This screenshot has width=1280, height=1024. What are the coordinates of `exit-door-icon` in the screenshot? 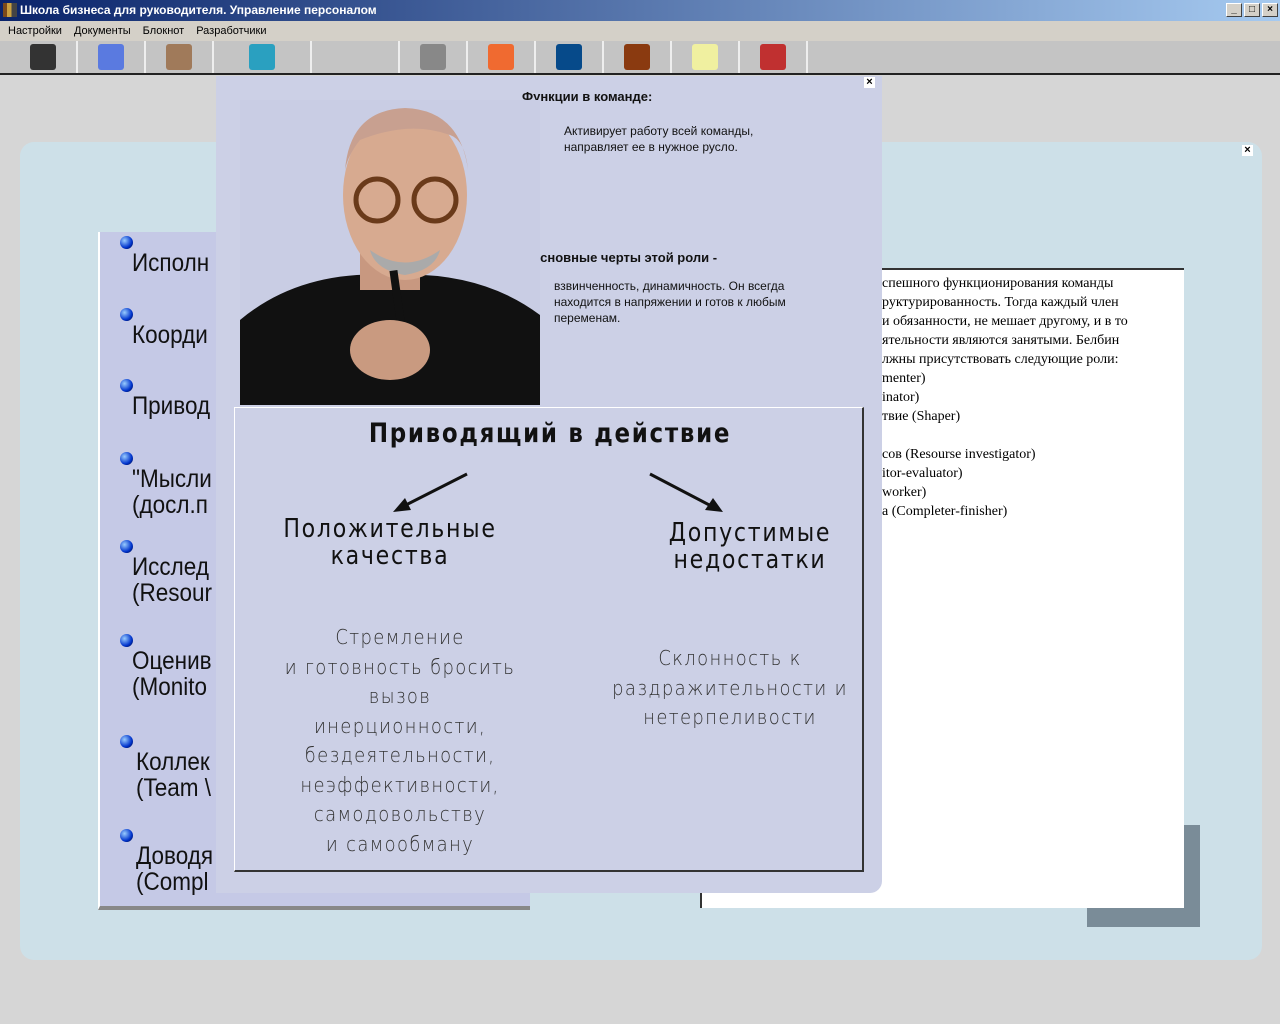 It's located at (262, 57).